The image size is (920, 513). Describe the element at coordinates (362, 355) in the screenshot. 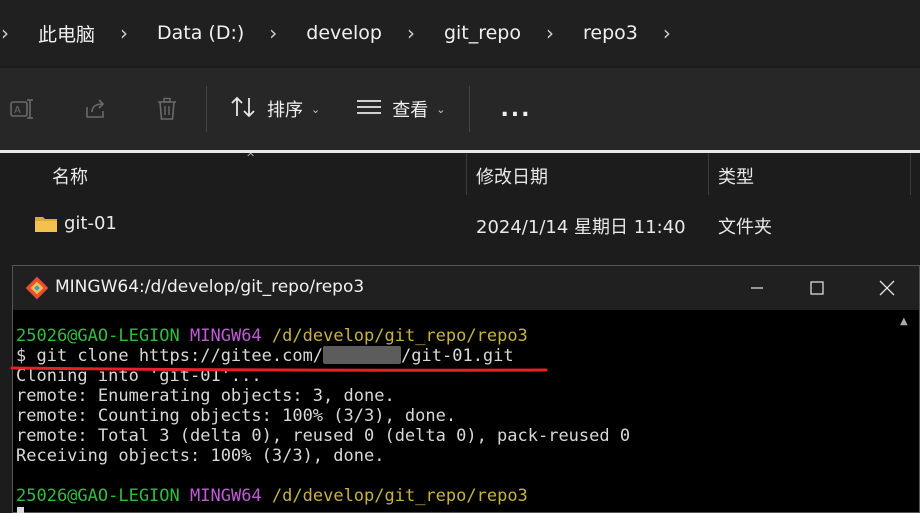

I see `redacted-username` at that location.